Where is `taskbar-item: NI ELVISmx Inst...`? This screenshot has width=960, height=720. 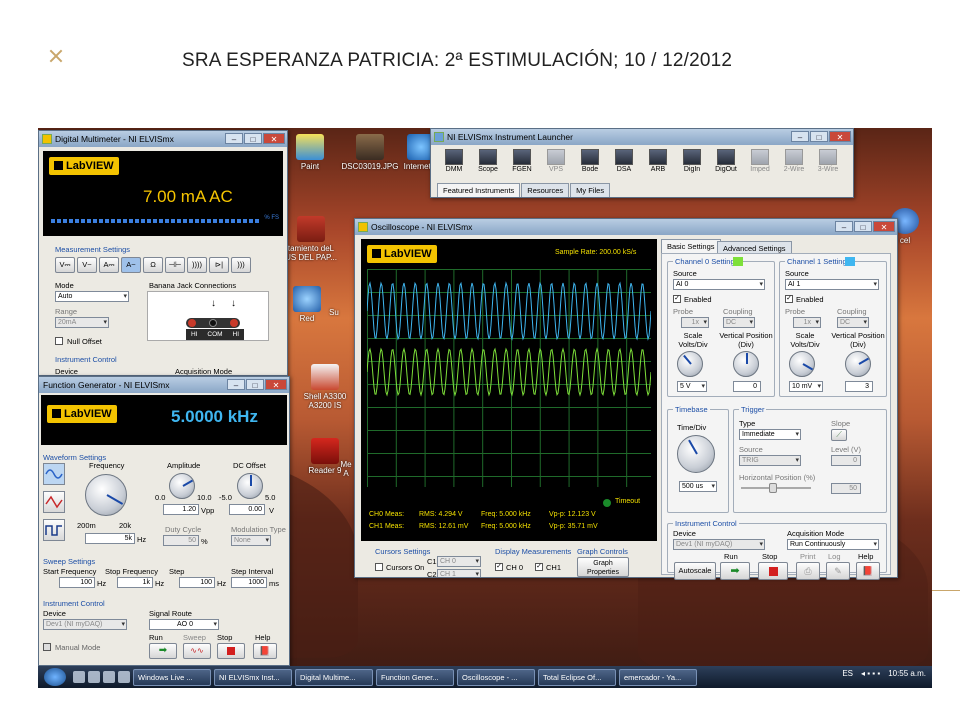
taskbar-item: NI ELVISmx Inst... is located at coordinates (253, 677).